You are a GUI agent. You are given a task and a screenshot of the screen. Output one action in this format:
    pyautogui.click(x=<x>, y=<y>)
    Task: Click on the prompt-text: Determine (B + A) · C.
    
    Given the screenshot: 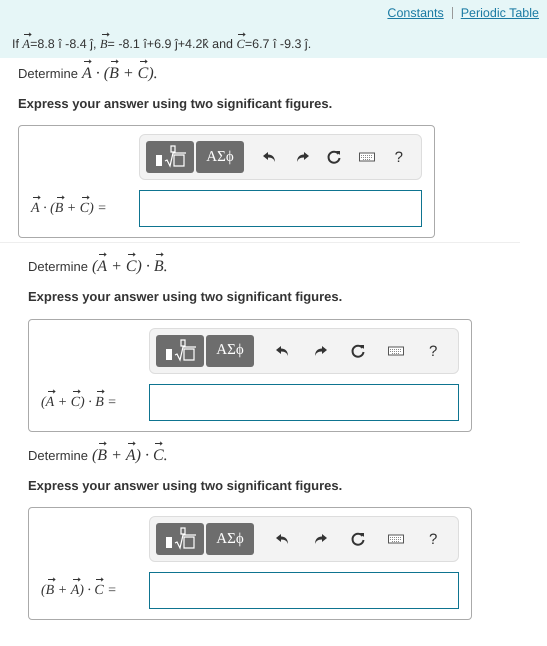 What is the action you would take?
    pyautogui.click(x=250, y=456)
    